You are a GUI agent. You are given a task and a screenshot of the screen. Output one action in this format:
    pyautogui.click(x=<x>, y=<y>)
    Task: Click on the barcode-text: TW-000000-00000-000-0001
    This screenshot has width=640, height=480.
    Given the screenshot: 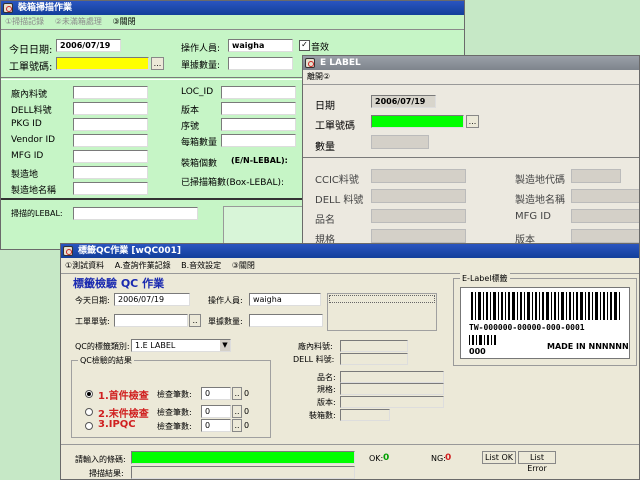 What is the action you would take?
    pyautogui.click(x=527, y=327)
    